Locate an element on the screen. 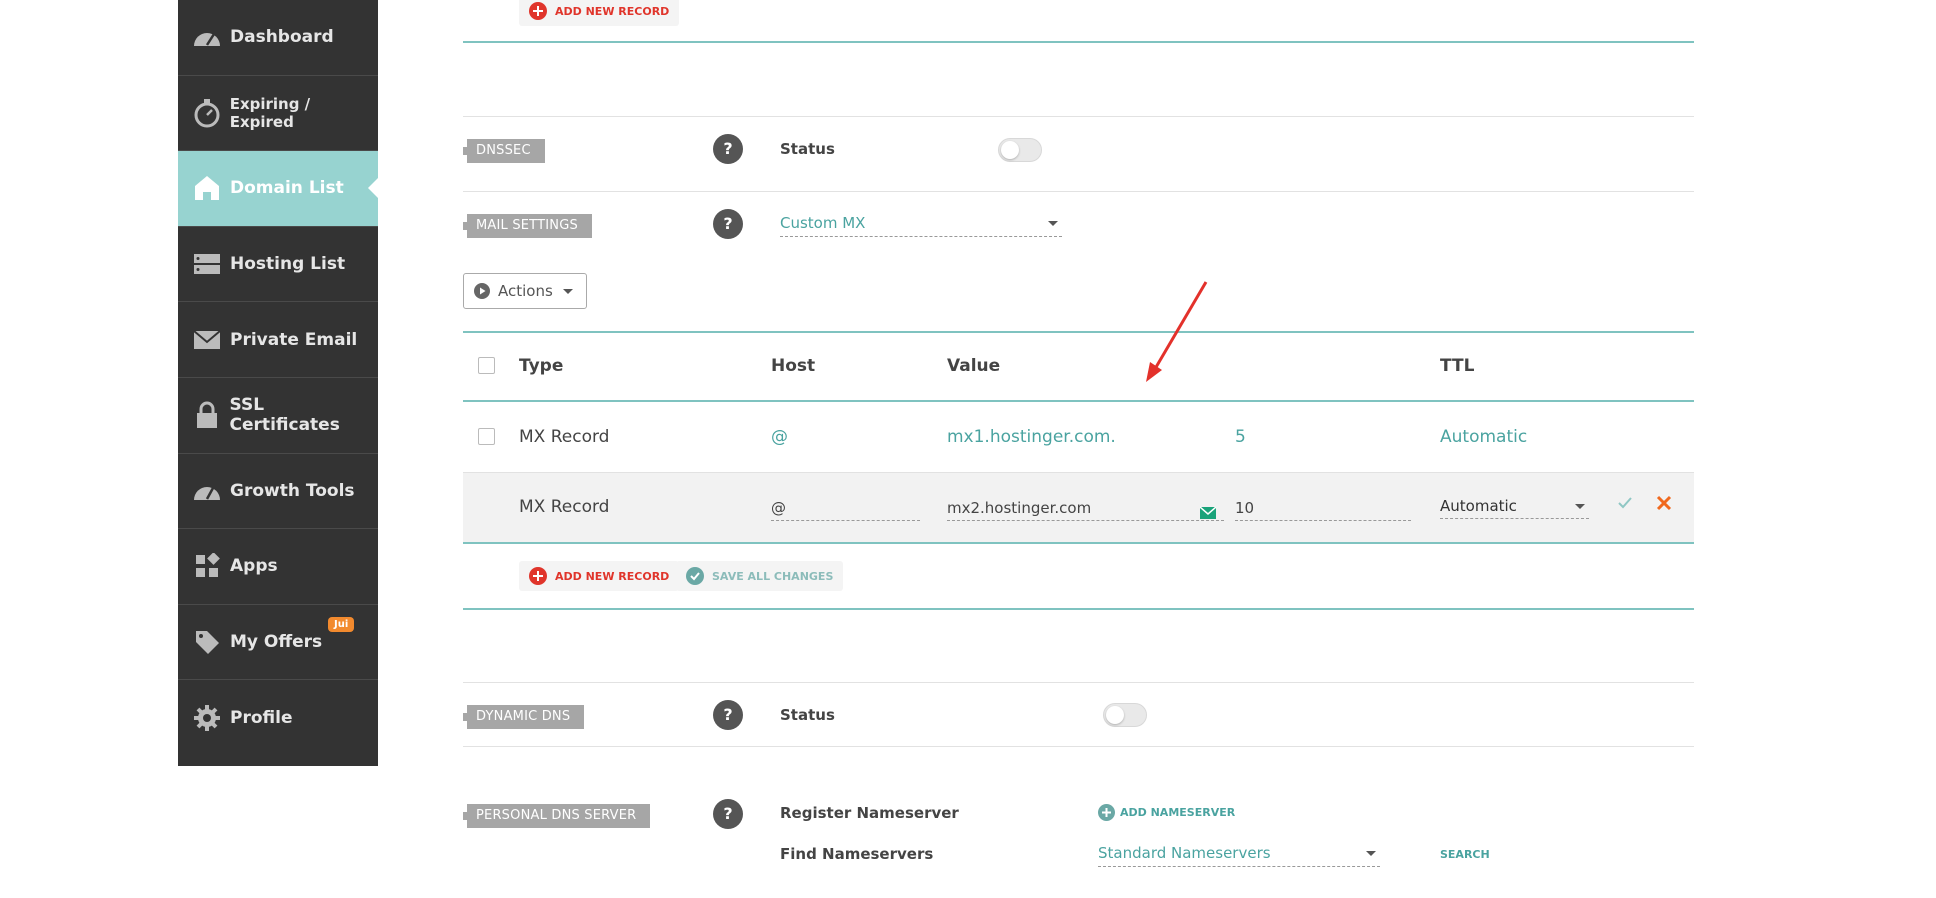 The height and width of the screenshot is (898, 1936). top-add-record-button: ADD NEW RECORD is located at coordinates (599, 13).